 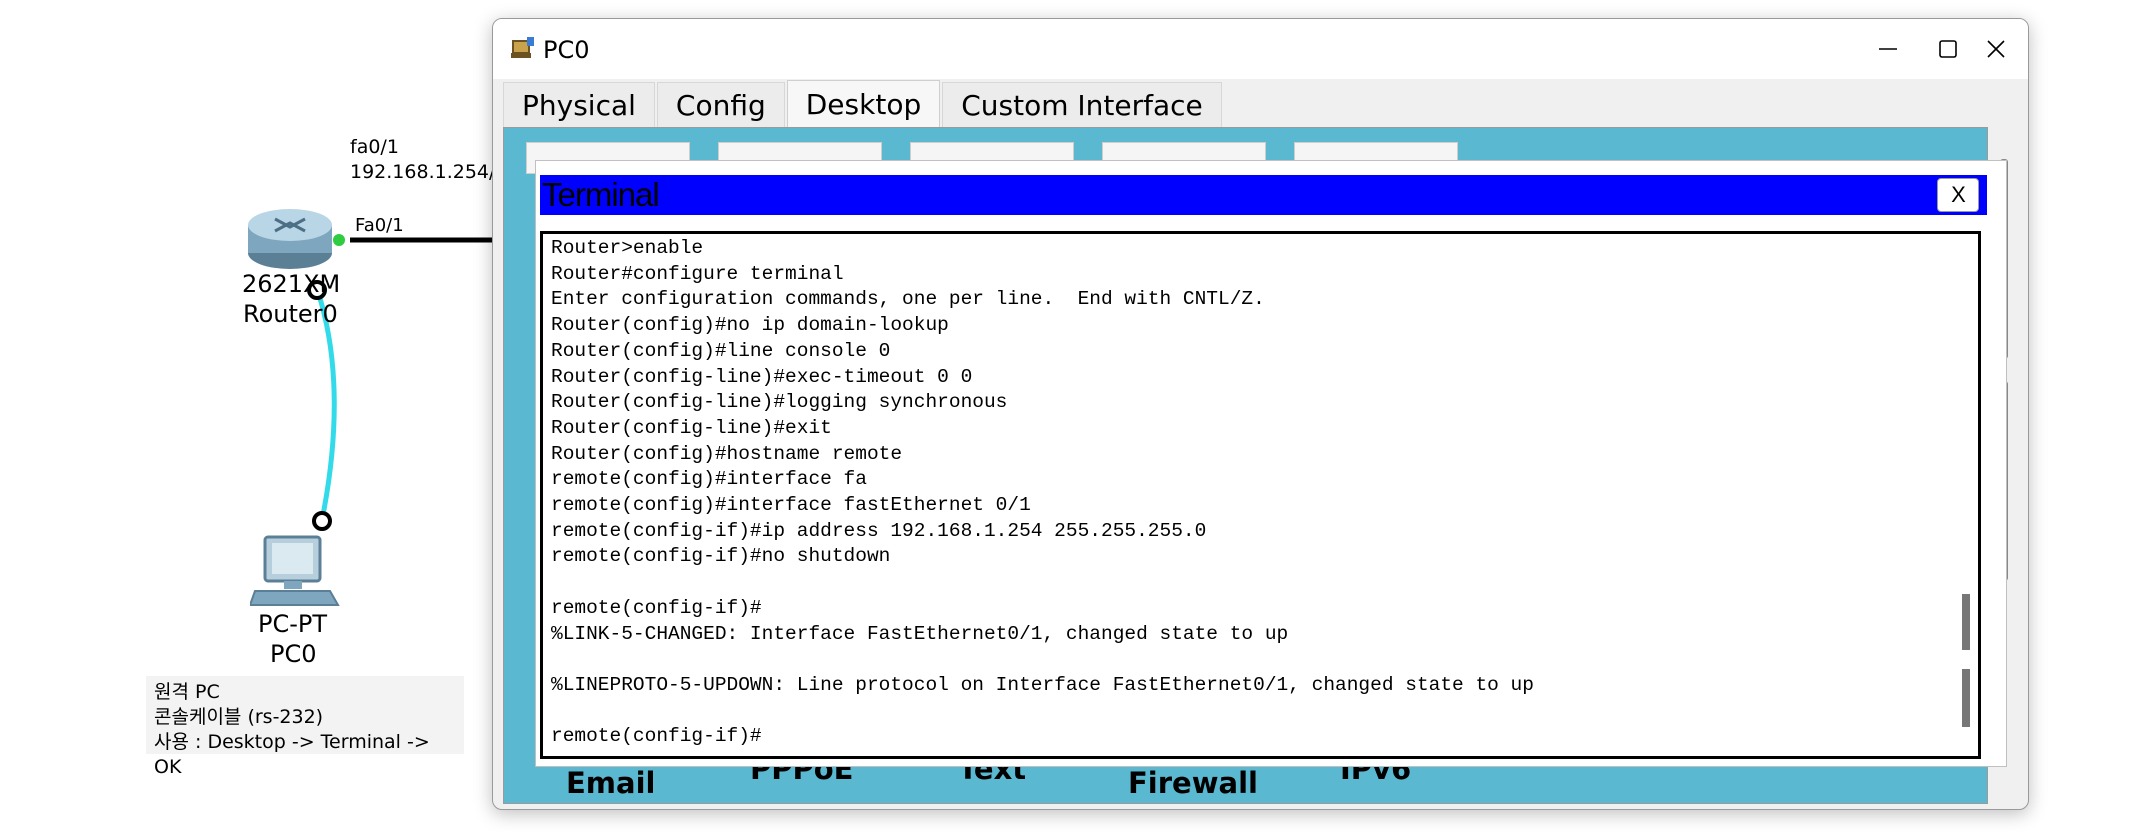 I want to click on terminal-close-button: X, so click(x=1958, y=195).